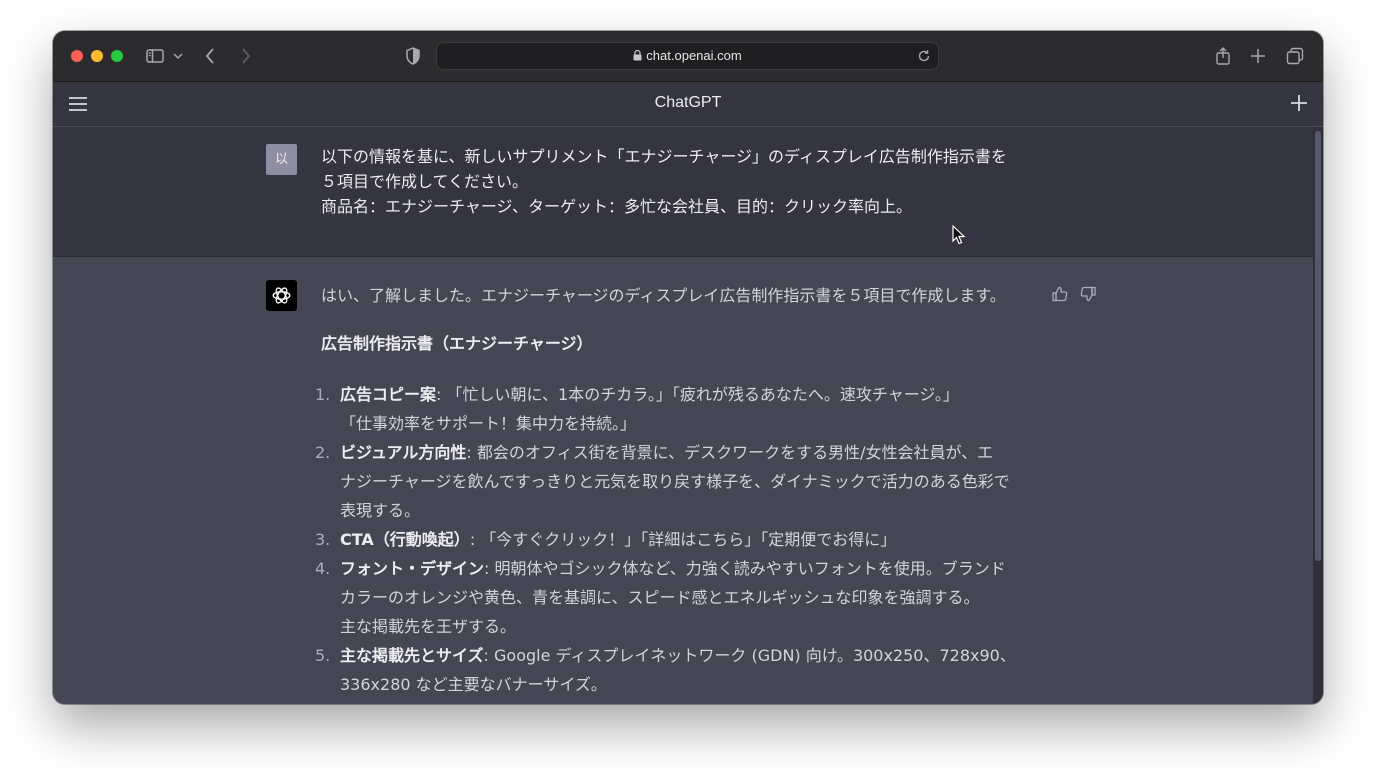 The width and height of the screenshot is (1376, 768). I want to click on new-tab-icon, so click(1258, 56).